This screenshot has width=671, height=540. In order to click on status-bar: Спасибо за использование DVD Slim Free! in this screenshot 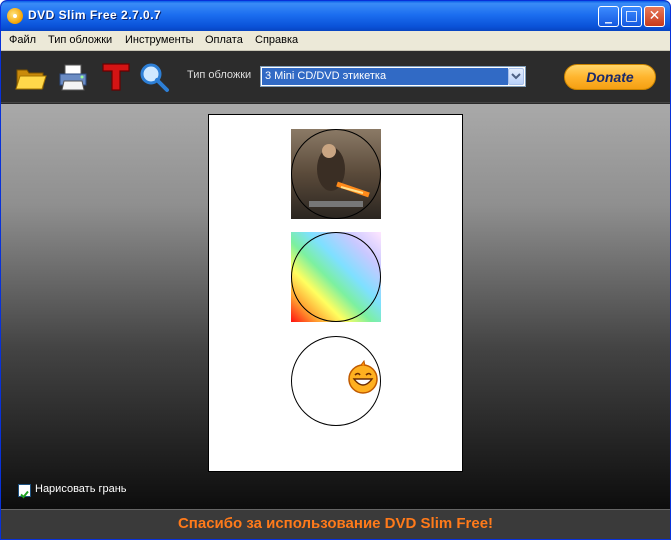, I will do `click(335, 524)`.